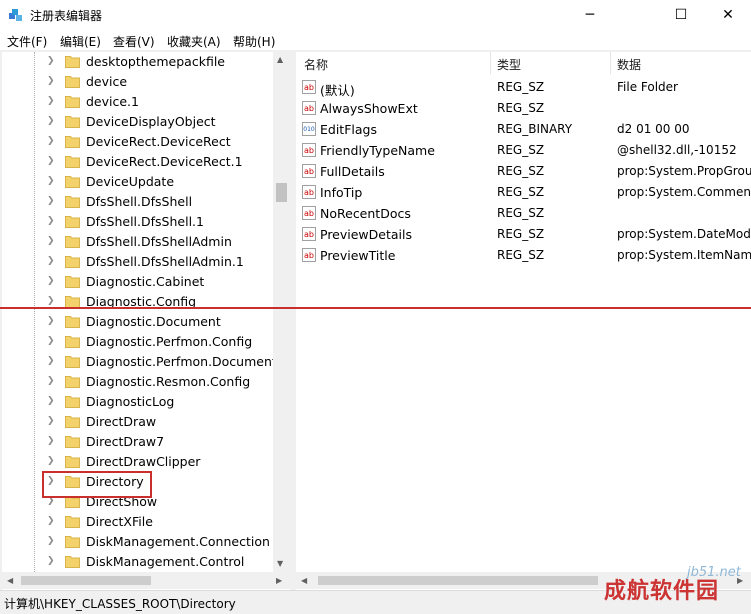 This screenshot has width=751, height=614. What do you see at coordinates (316, 64) in the screenshot?
I see `column-name: 名称` at bounding box center [316, 64].